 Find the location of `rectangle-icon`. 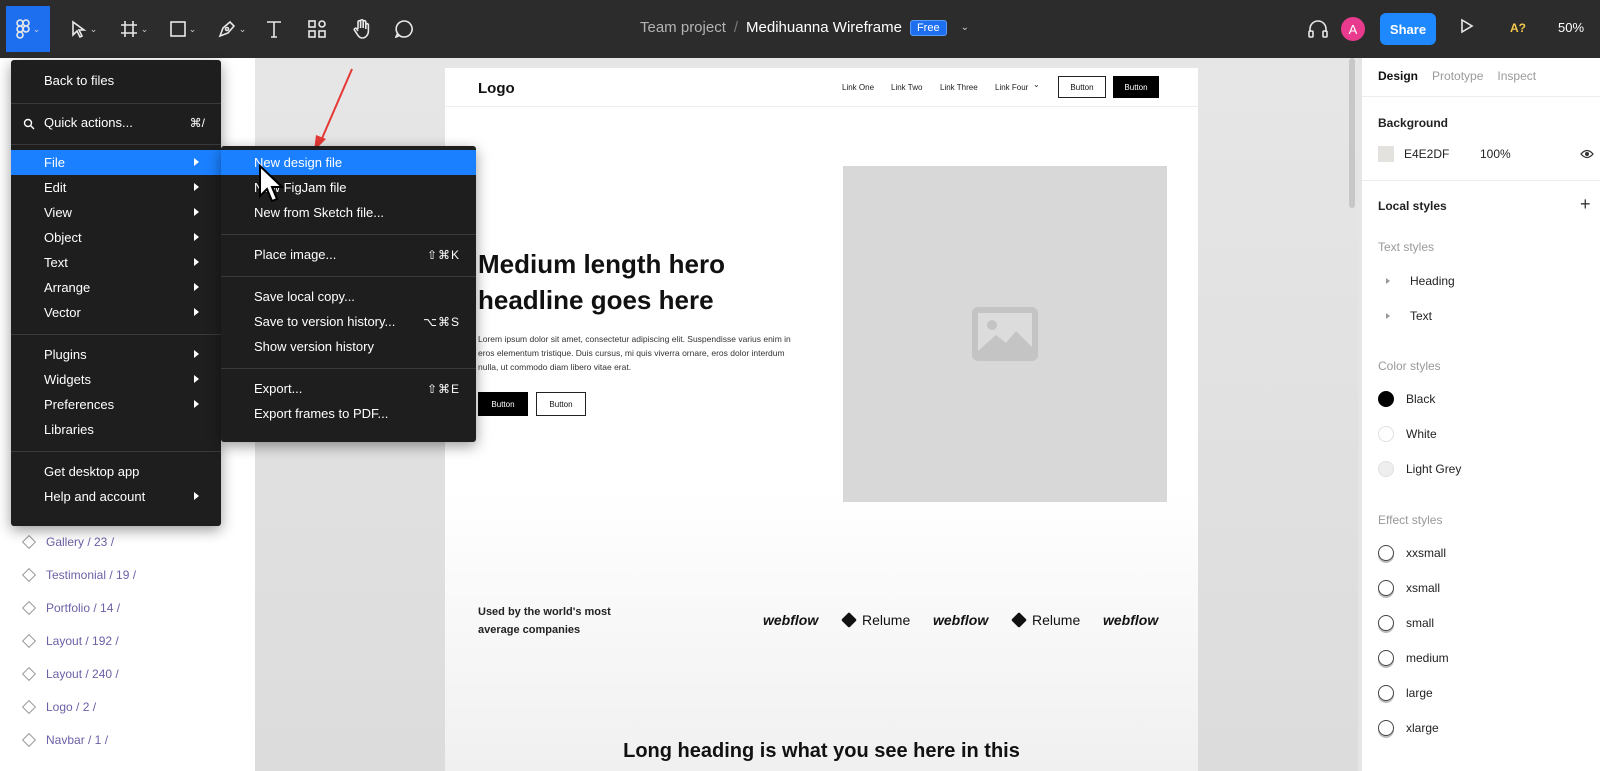

rectangle-icon is located at coordinates (177, 29).